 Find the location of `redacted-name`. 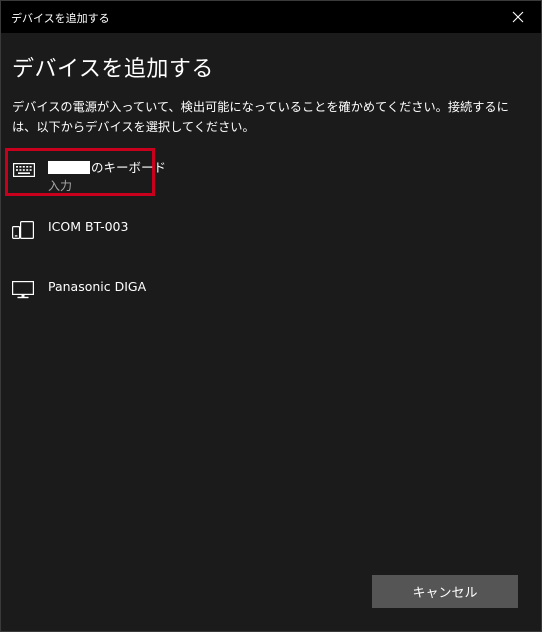

redacted-name is located at coordinates (69, 167).